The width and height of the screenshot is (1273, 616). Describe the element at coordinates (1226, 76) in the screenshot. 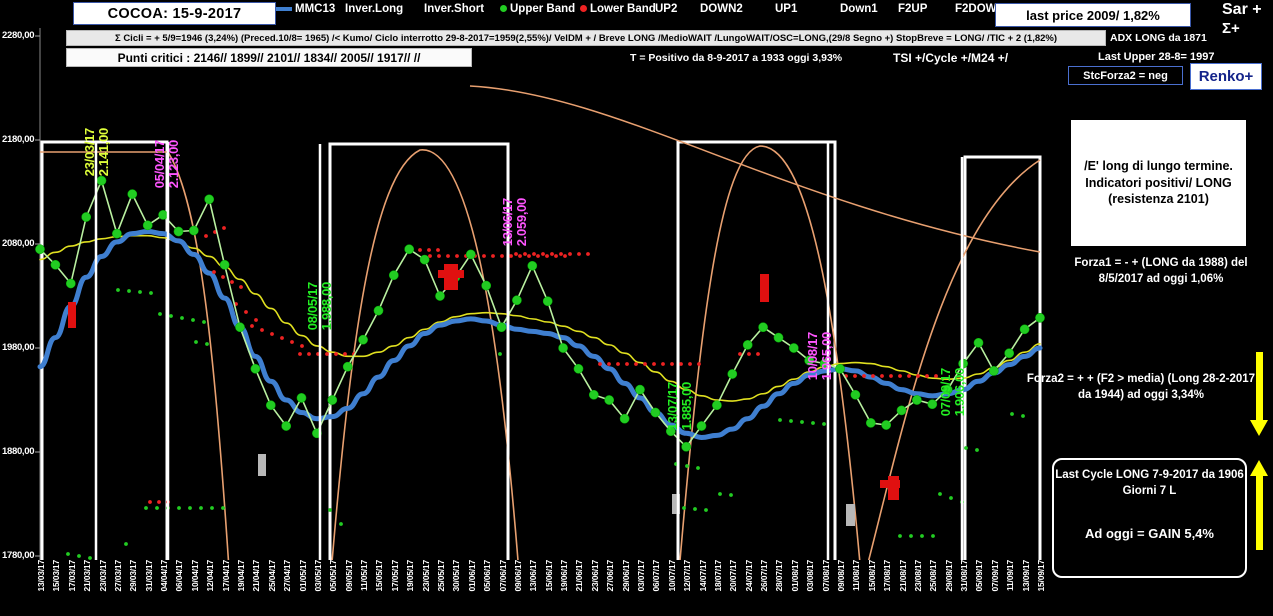

I see `renko-button: Renko+` at that location.